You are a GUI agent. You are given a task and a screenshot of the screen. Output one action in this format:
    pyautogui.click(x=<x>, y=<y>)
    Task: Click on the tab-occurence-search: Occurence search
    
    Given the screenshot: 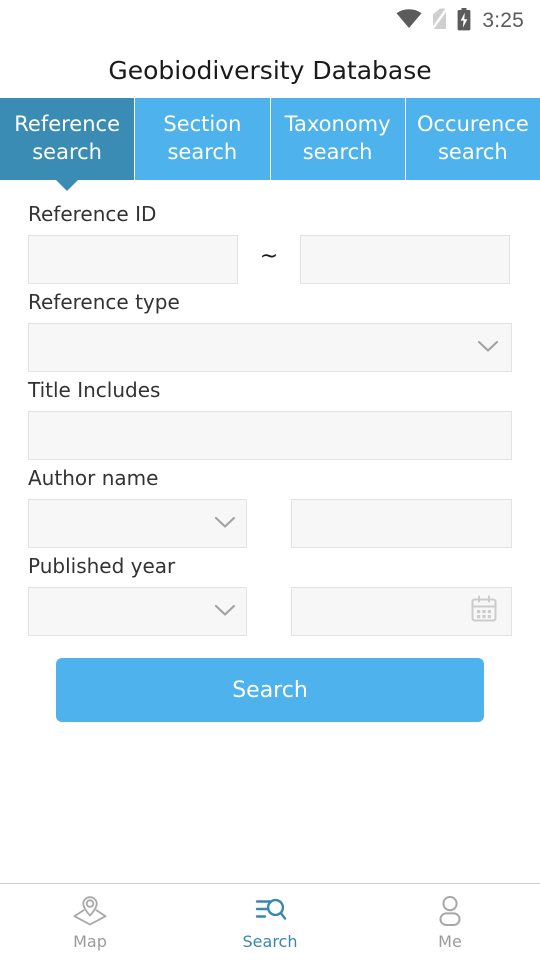 What is the action you would take?
    pyautogui.click(x=472, y=139)
    